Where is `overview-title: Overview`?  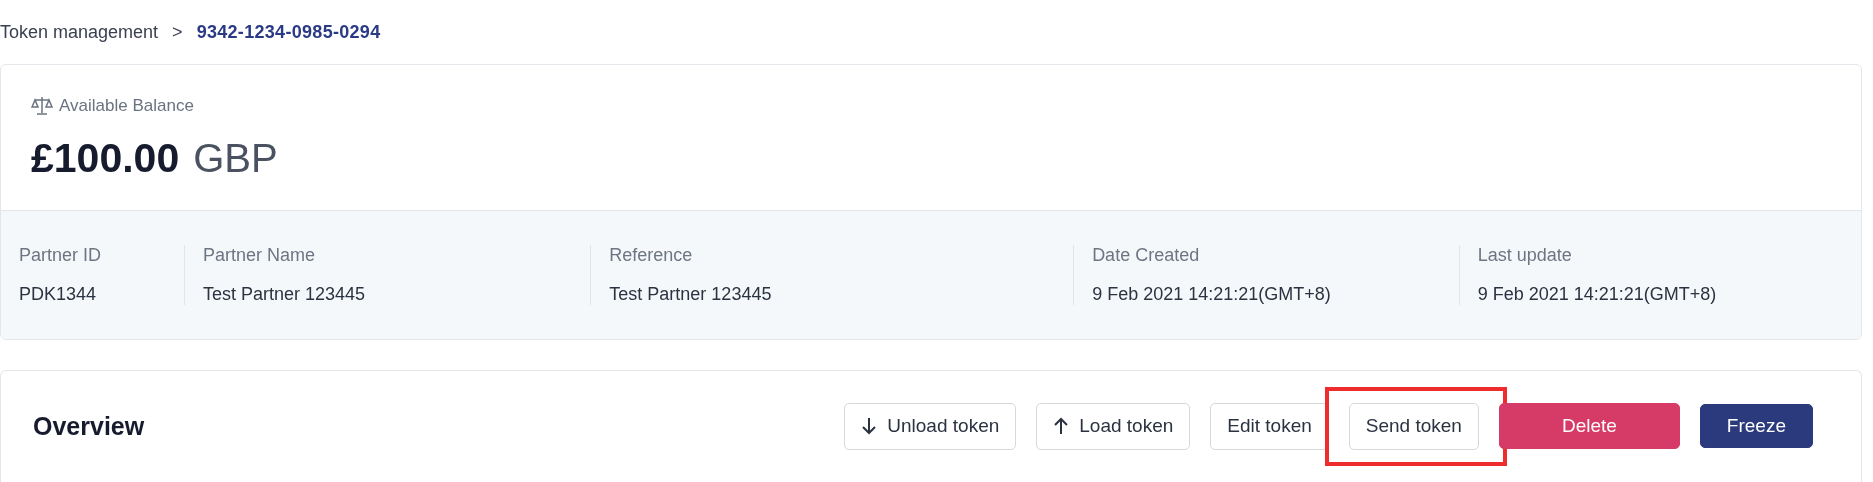 overview-title: Overview is located at coordinates (89, 426).